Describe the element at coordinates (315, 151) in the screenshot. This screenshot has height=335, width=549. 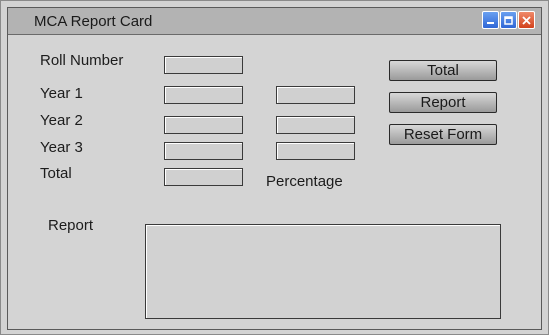
I see `year3-percent-field` at that location.